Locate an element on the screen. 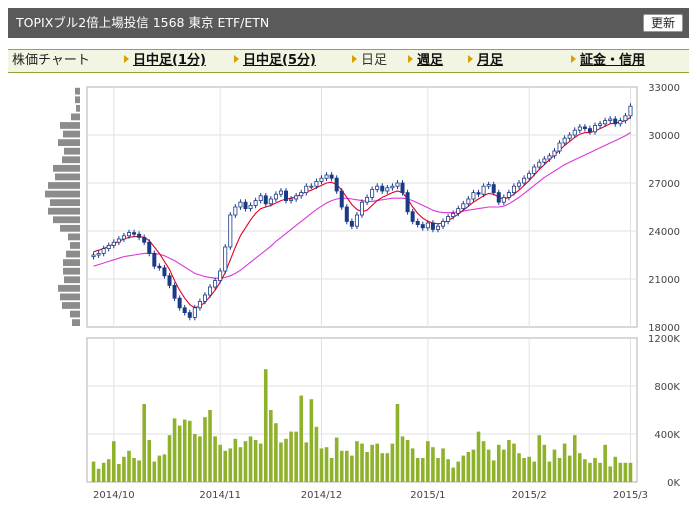 The image size is (697, 519). volume-tick-label: 400K is located at coordinates (667, 435).